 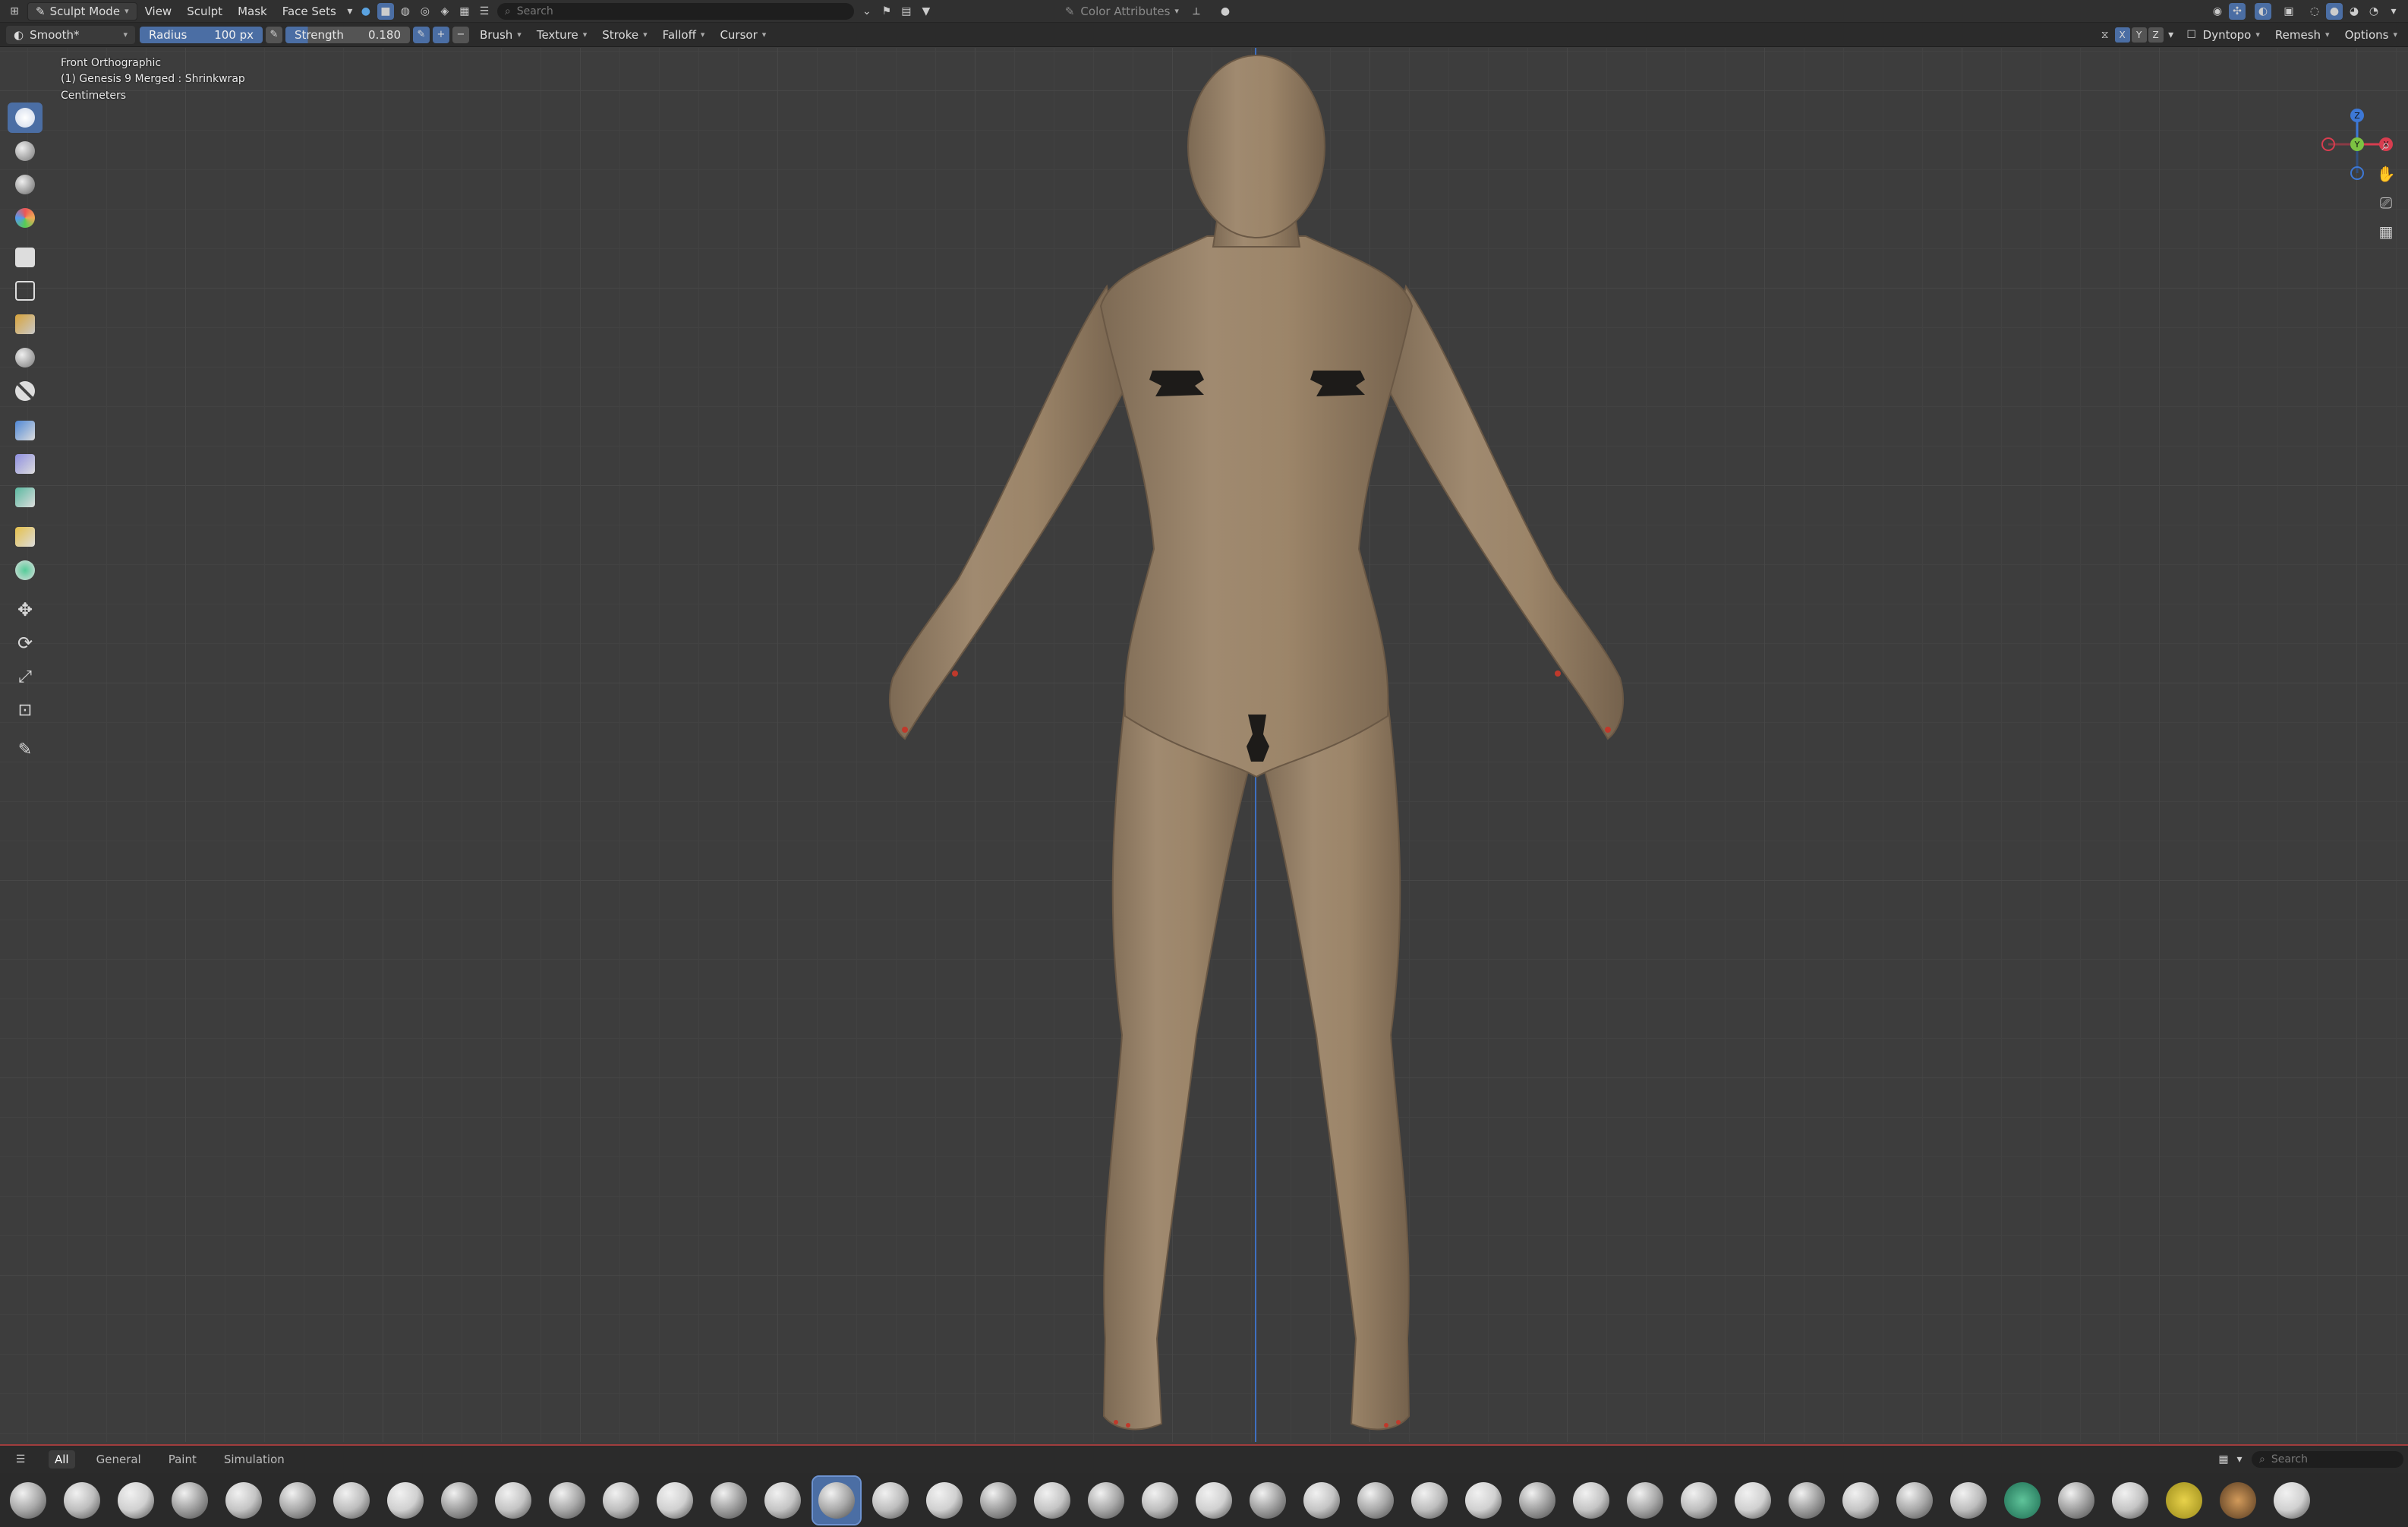 What do you see at coordinates (2302, 35) in the screenshot?
I see `remesh-menu: Remesh ▾` at bounding box center [2302, 35].